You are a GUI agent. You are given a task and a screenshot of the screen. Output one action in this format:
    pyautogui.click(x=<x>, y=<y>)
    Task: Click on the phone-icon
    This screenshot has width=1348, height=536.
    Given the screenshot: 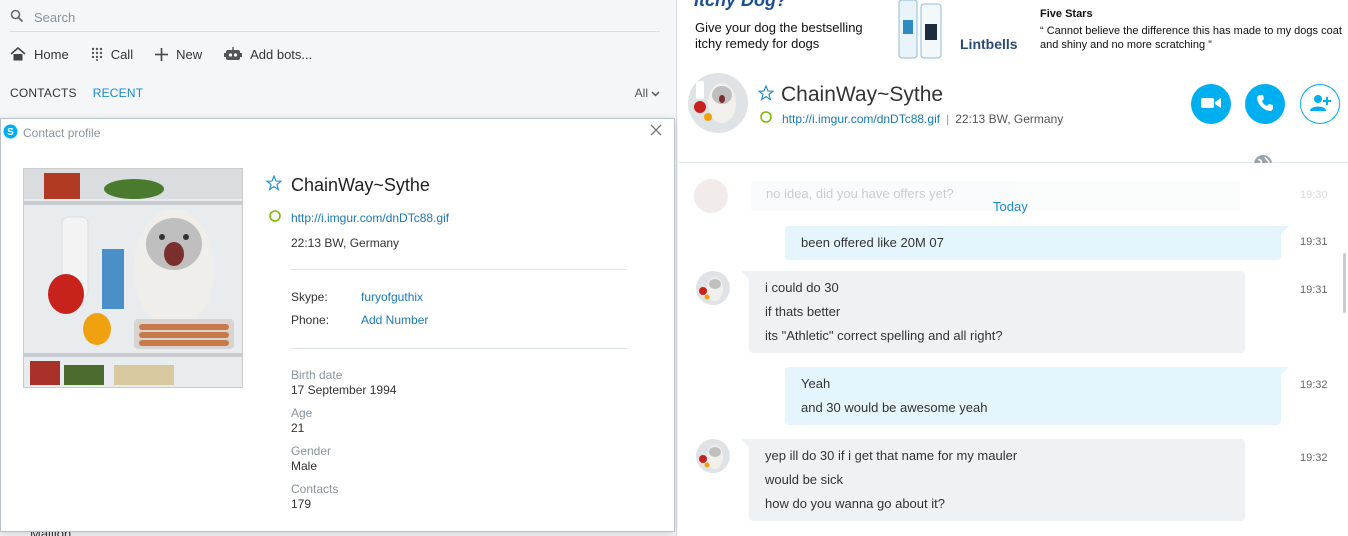 What is the action you would take?
    pyautogui.click(x=1265, y=104)
    